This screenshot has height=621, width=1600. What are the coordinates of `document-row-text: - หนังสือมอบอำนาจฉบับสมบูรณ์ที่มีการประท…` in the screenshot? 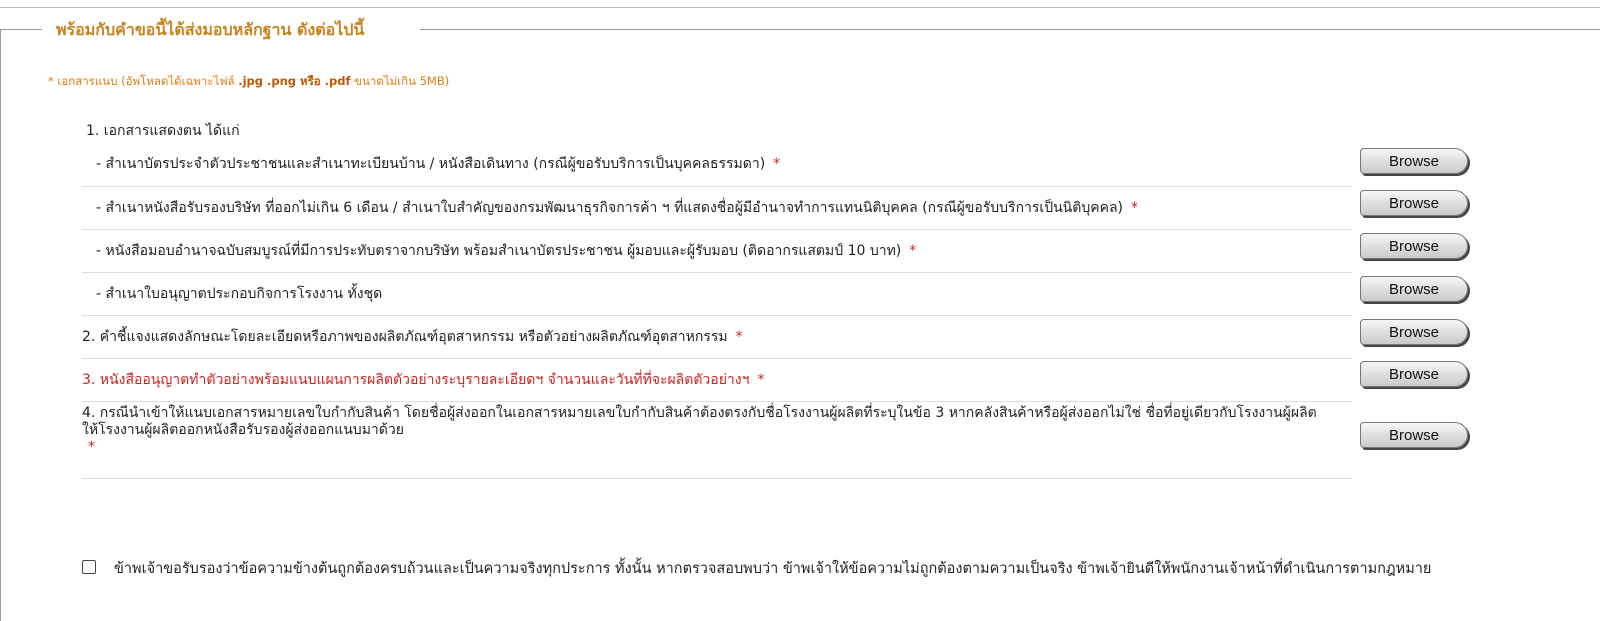 It's located at (506, 251).